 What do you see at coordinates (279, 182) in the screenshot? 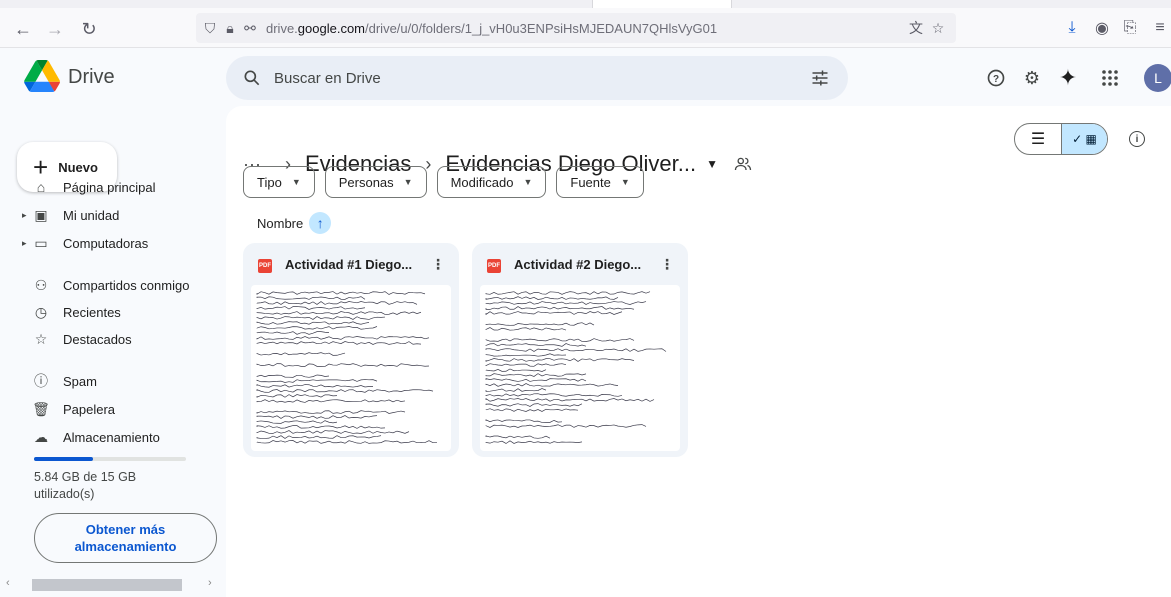
I see `filter-type: Tipo ▼` at bounding box center [279, 182].